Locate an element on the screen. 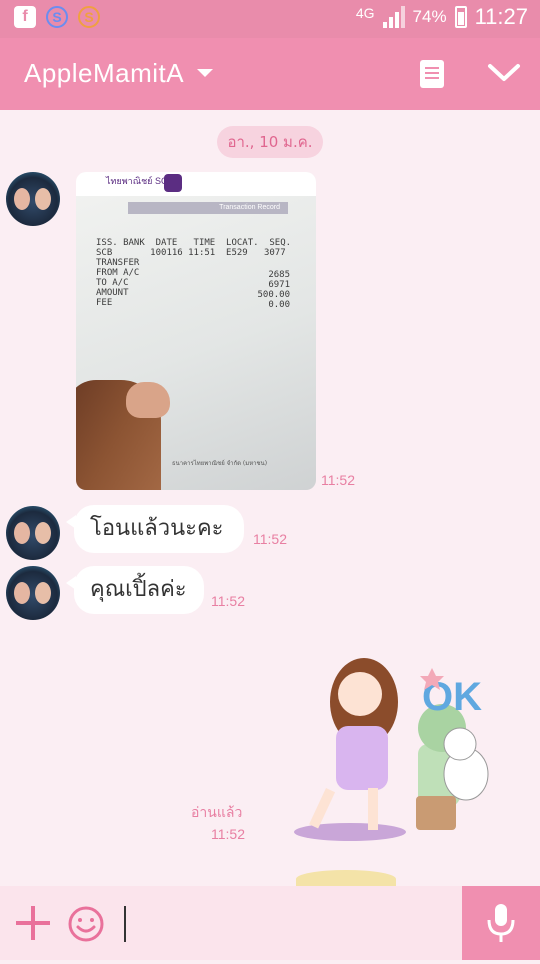 This screenshot has height=964, width=540. clock: 11:27 is located at coordinates (501, 16).